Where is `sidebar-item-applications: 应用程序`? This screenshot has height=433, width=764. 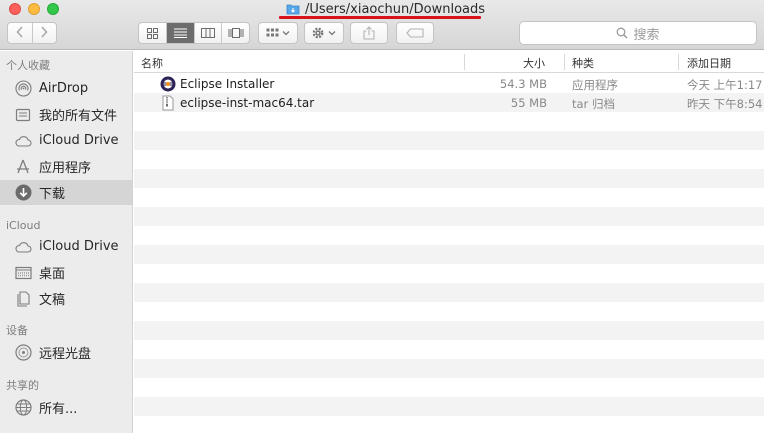
sidebar-item-applications: 应用程序 is located at coordinates (66, 166).